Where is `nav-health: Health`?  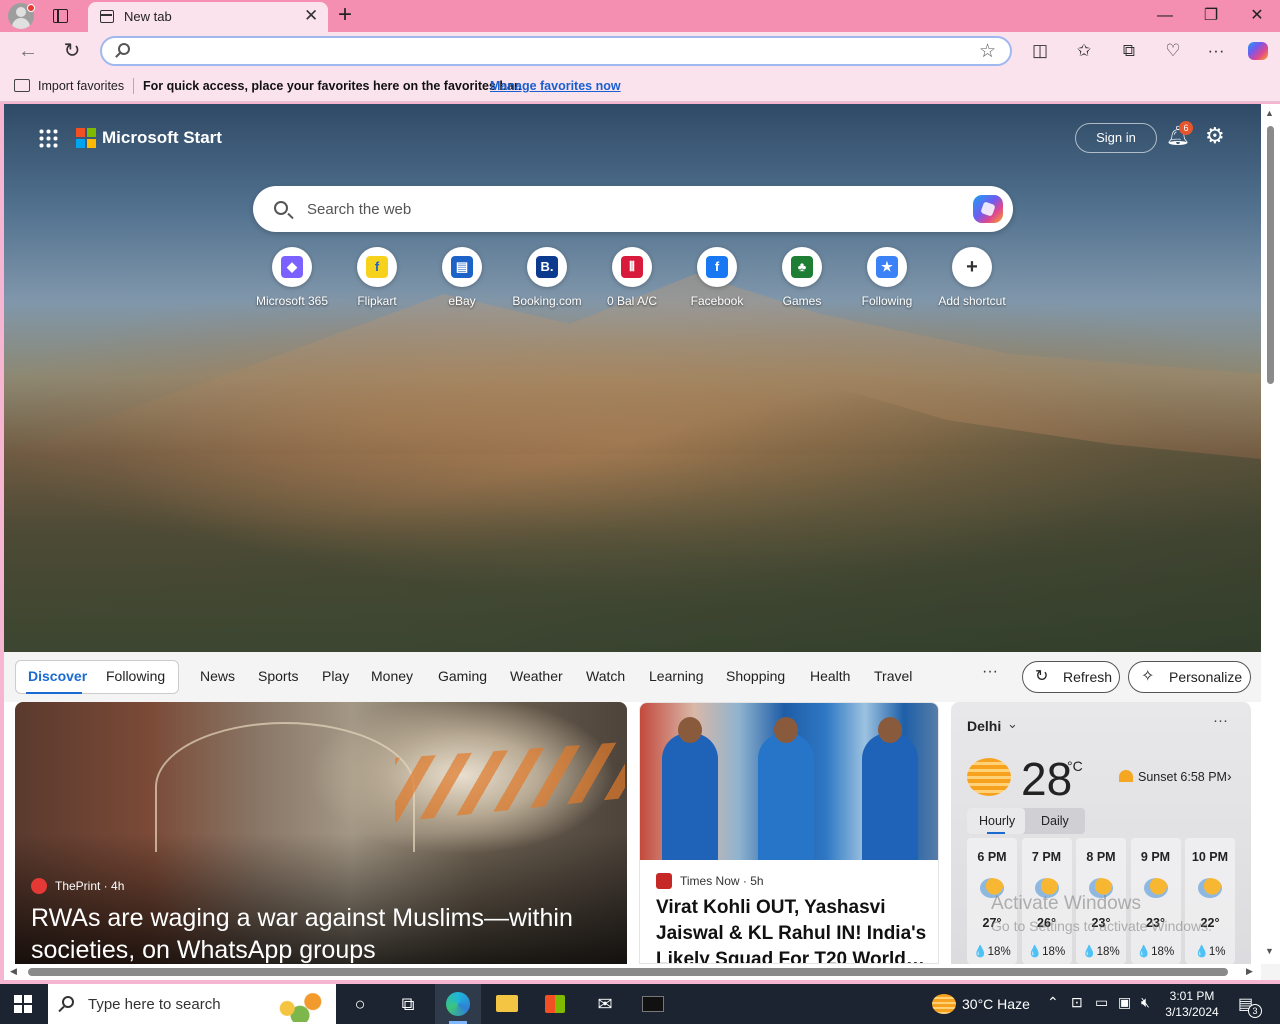
nav-health: Health is located at coordinates (830, 676).